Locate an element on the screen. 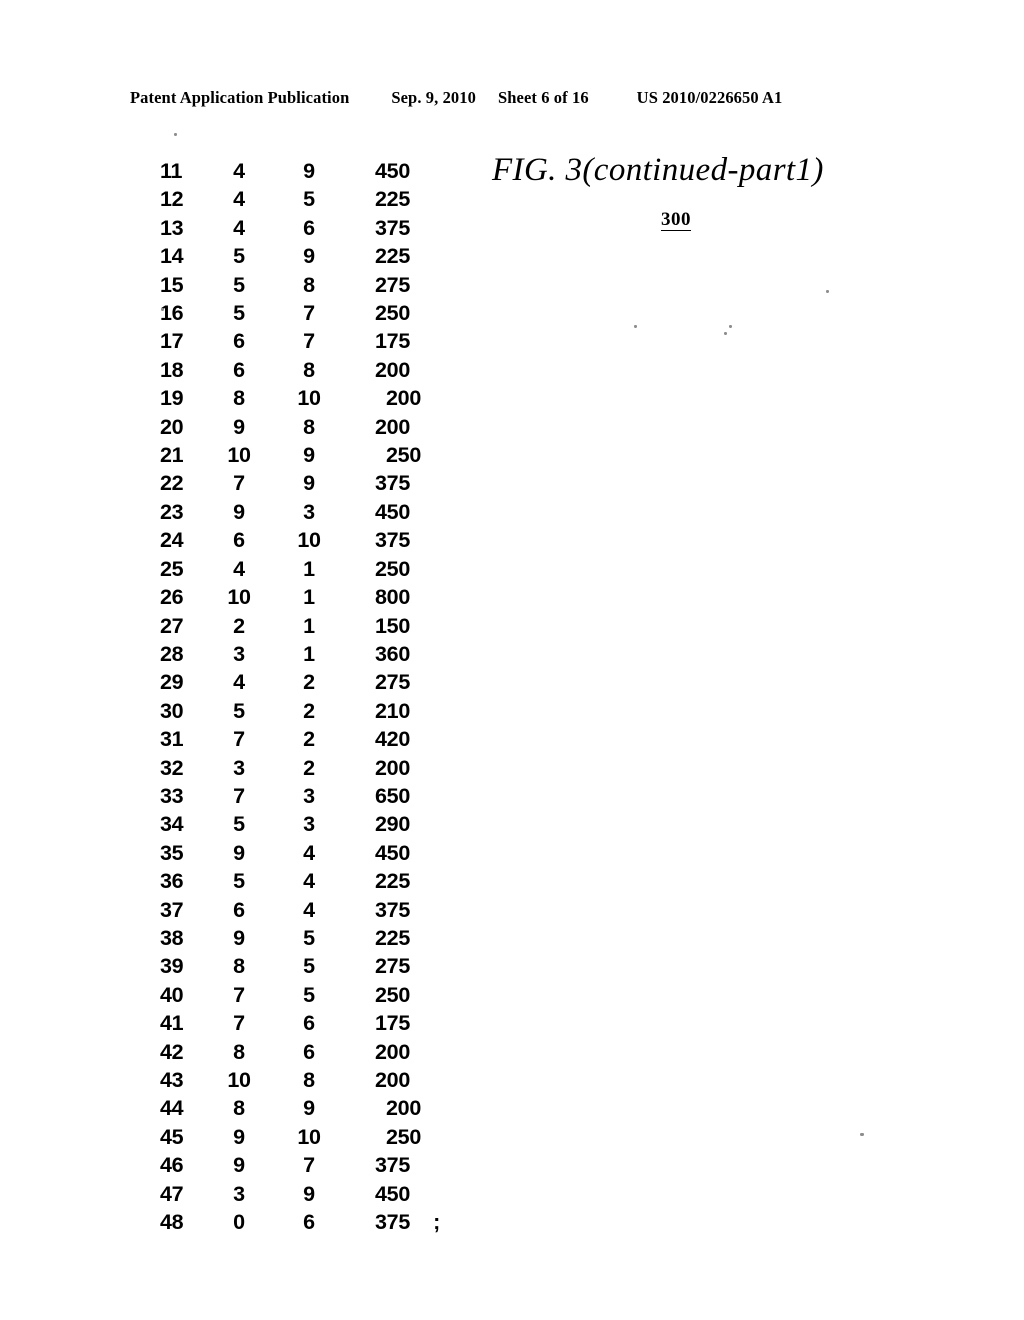 This screenshot has height=1320, width=1024. row-index-cell: 28 is located at coordinates (172, 653).